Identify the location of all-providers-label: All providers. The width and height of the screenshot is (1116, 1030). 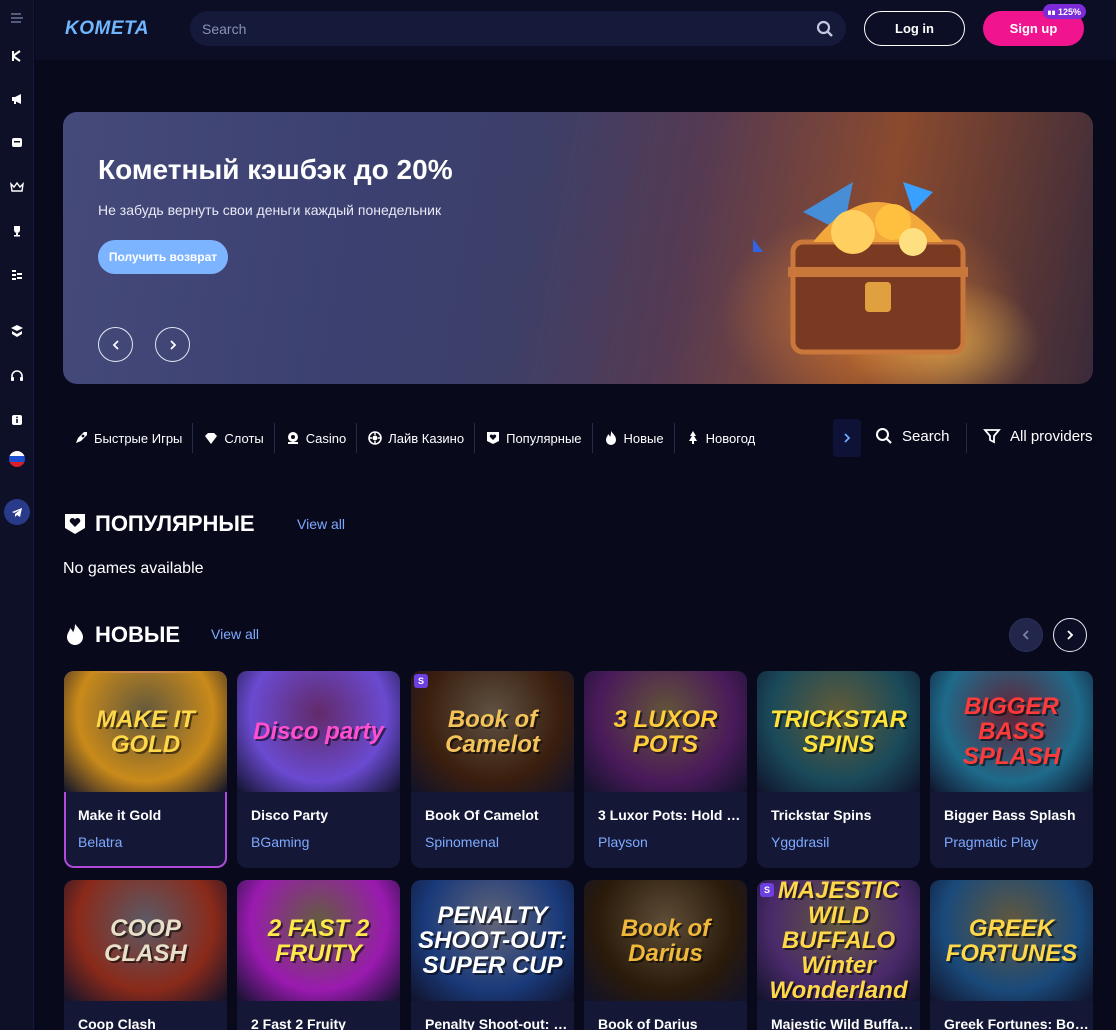
(1051, 436).